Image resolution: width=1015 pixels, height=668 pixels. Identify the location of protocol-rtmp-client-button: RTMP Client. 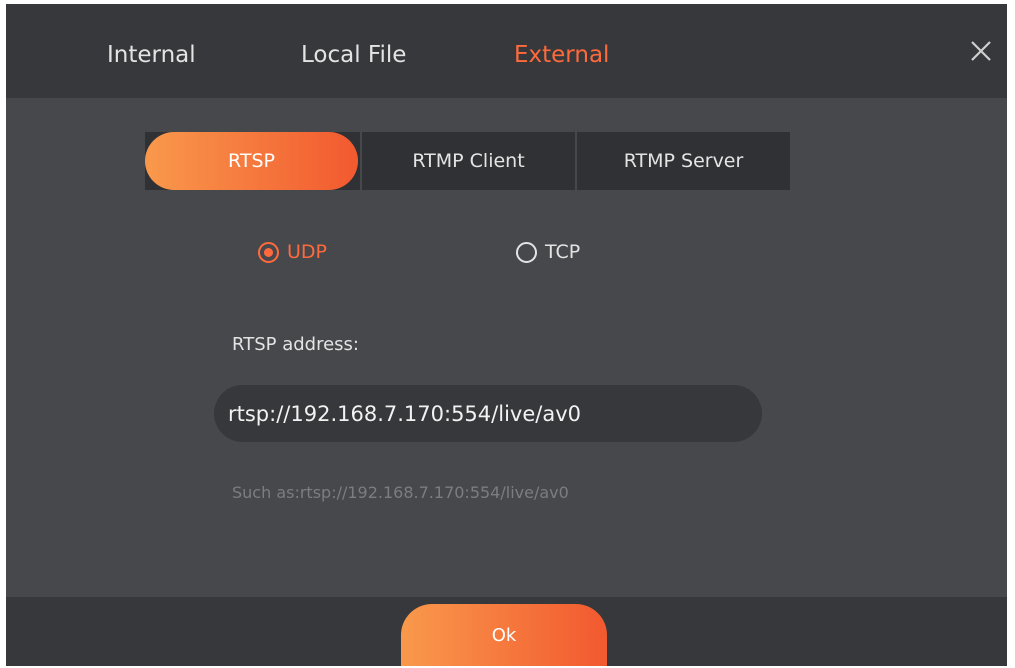
(468, 161).